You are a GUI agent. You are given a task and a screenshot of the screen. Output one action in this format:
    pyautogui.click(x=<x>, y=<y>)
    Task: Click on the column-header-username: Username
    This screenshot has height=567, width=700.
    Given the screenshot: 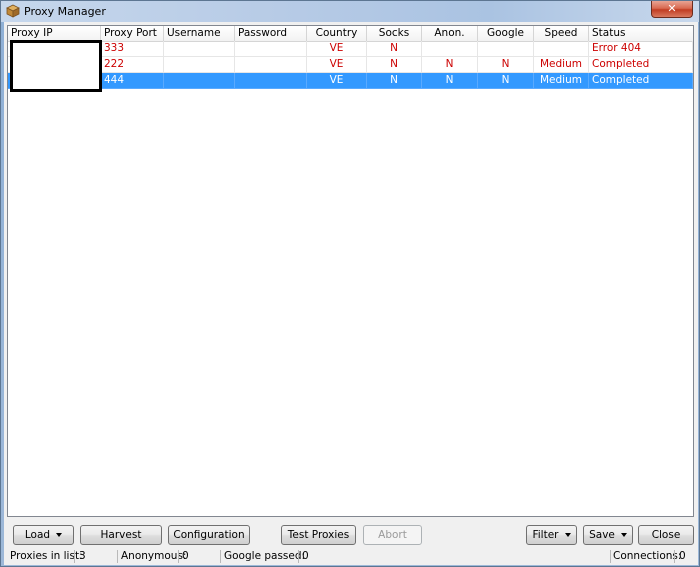 What is the action you would take?
    pyautogui.click(x=199, y=33)
    